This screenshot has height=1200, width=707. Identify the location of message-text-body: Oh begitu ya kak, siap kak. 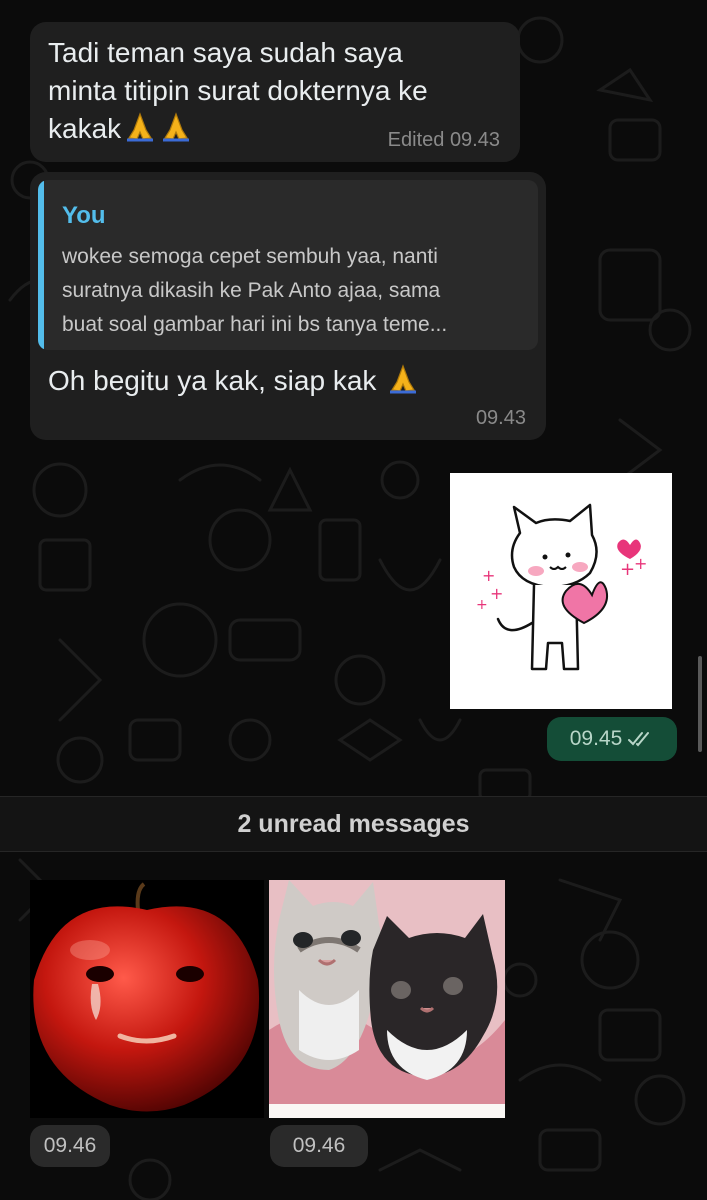
(212, 380).